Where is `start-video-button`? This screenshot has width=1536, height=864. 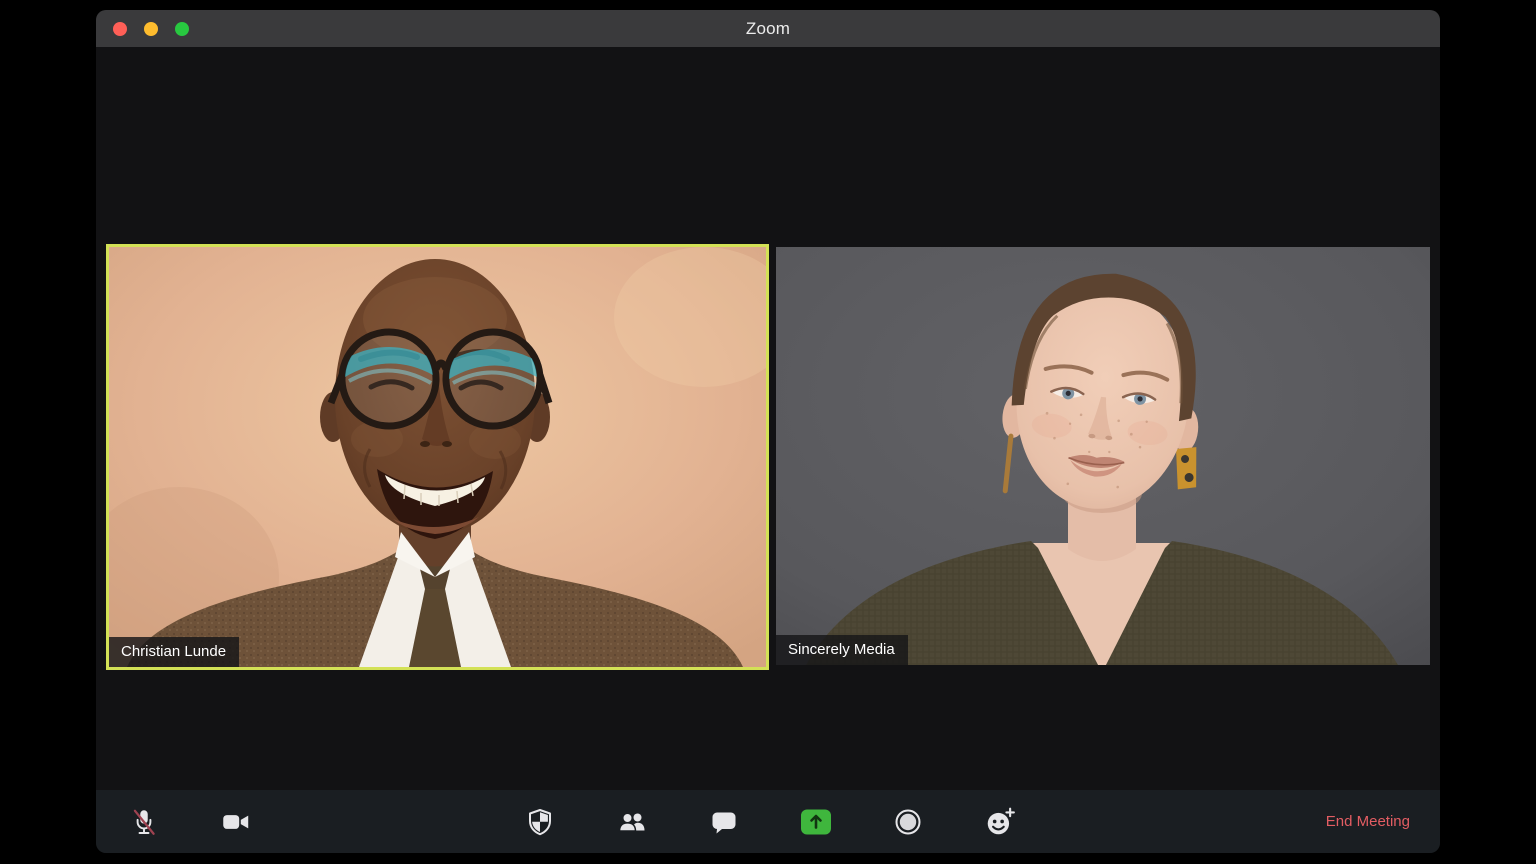 start-video-button is located at coordinates (236, 821).